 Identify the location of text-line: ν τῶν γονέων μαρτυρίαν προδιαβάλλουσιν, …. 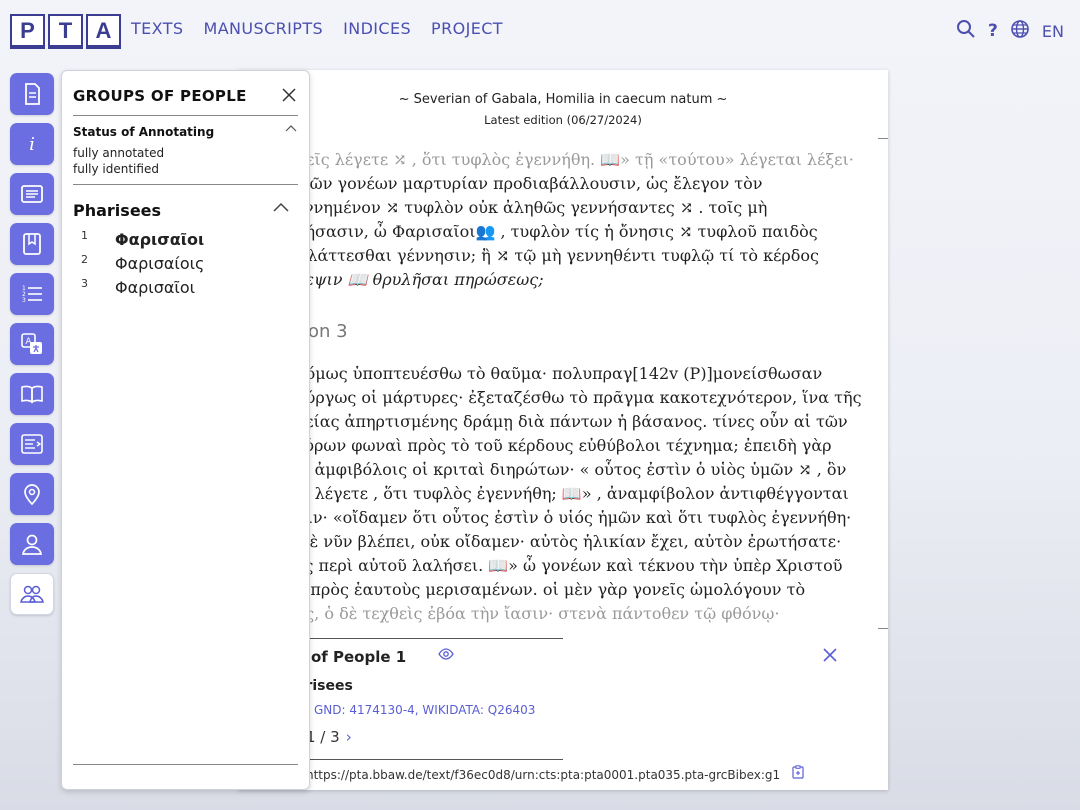
(524, 183).